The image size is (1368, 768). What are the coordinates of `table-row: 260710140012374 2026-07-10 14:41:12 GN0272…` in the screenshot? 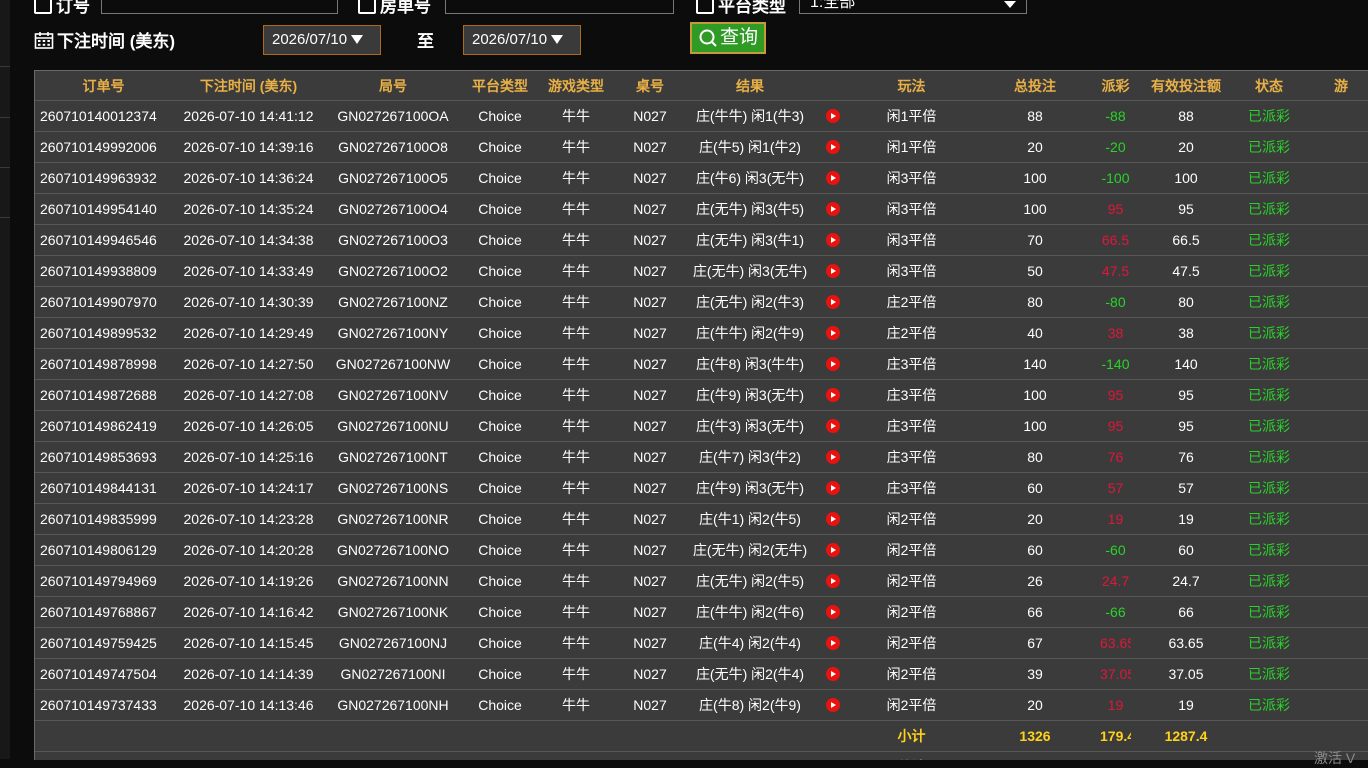 It's located at (701, 116).